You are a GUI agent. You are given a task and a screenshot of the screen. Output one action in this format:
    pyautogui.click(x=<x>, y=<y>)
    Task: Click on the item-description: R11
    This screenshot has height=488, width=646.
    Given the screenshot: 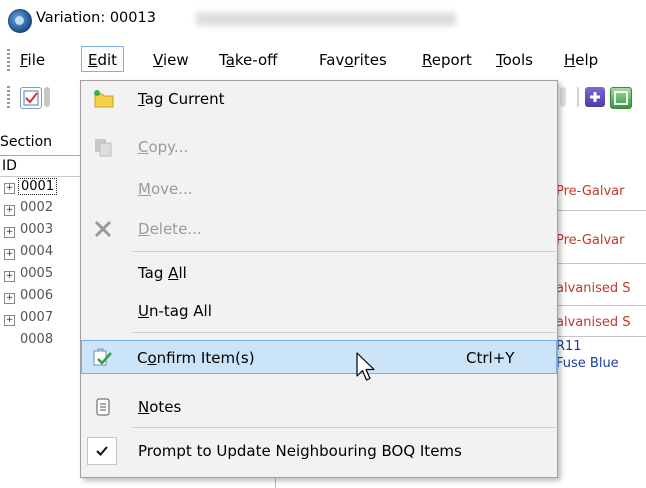 What is the action you would take?
    pyautogui.click(x=569, y=346)
    